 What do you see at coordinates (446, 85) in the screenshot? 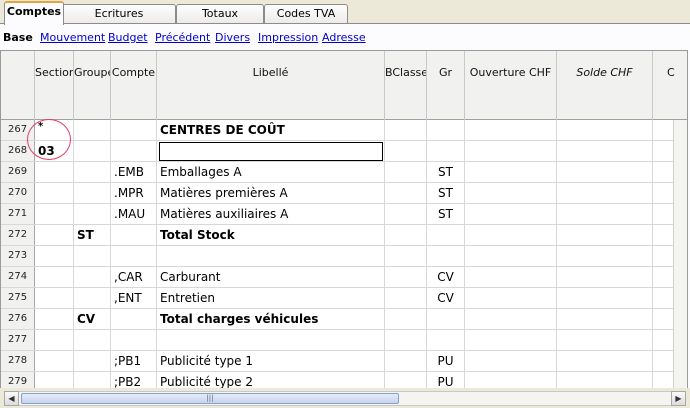
I see `header-gr: Gr` at bounding box center [446, 85].